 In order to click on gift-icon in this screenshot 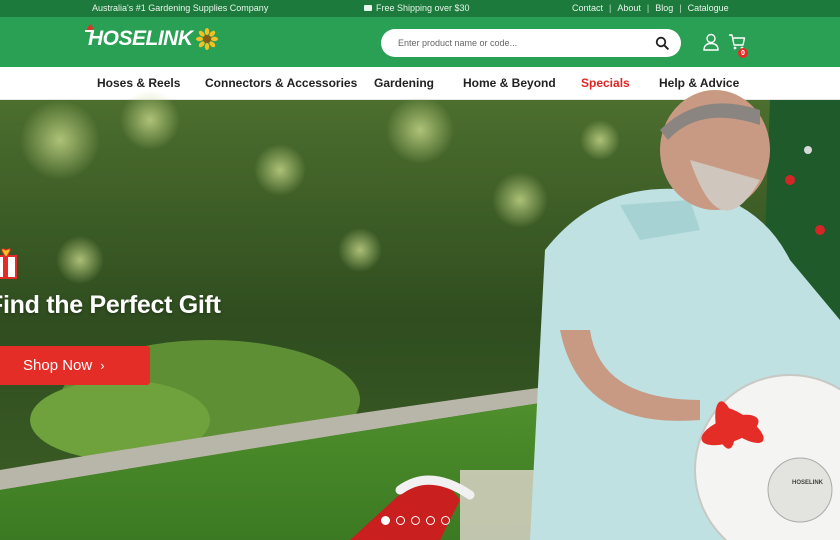, I will do `click(8, 263)`.